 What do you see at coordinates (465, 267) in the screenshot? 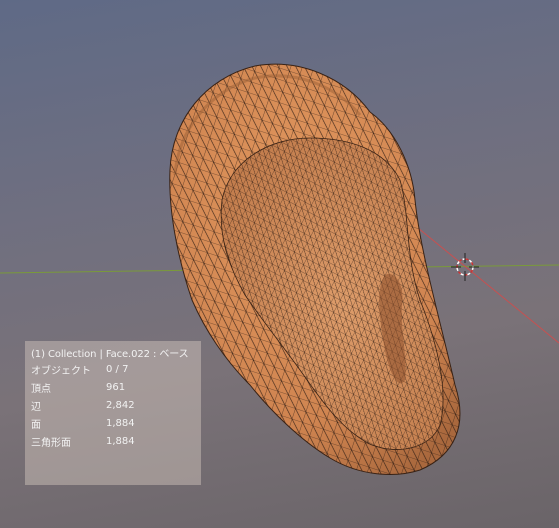
I see `3d-cursor-icon` at bounding box center [465, 267].